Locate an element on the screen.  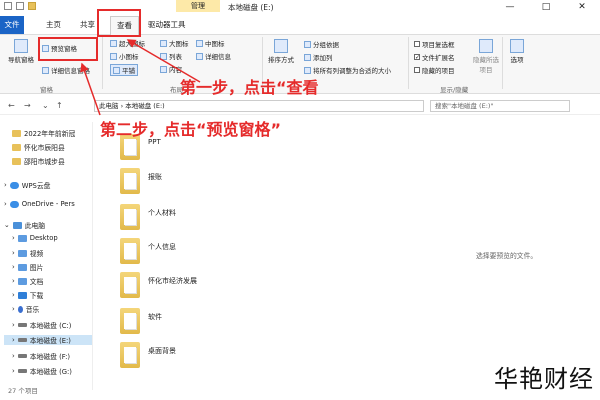
step-one-annotation: 第一步，点击“查看 is located at coordinates (249, 87).